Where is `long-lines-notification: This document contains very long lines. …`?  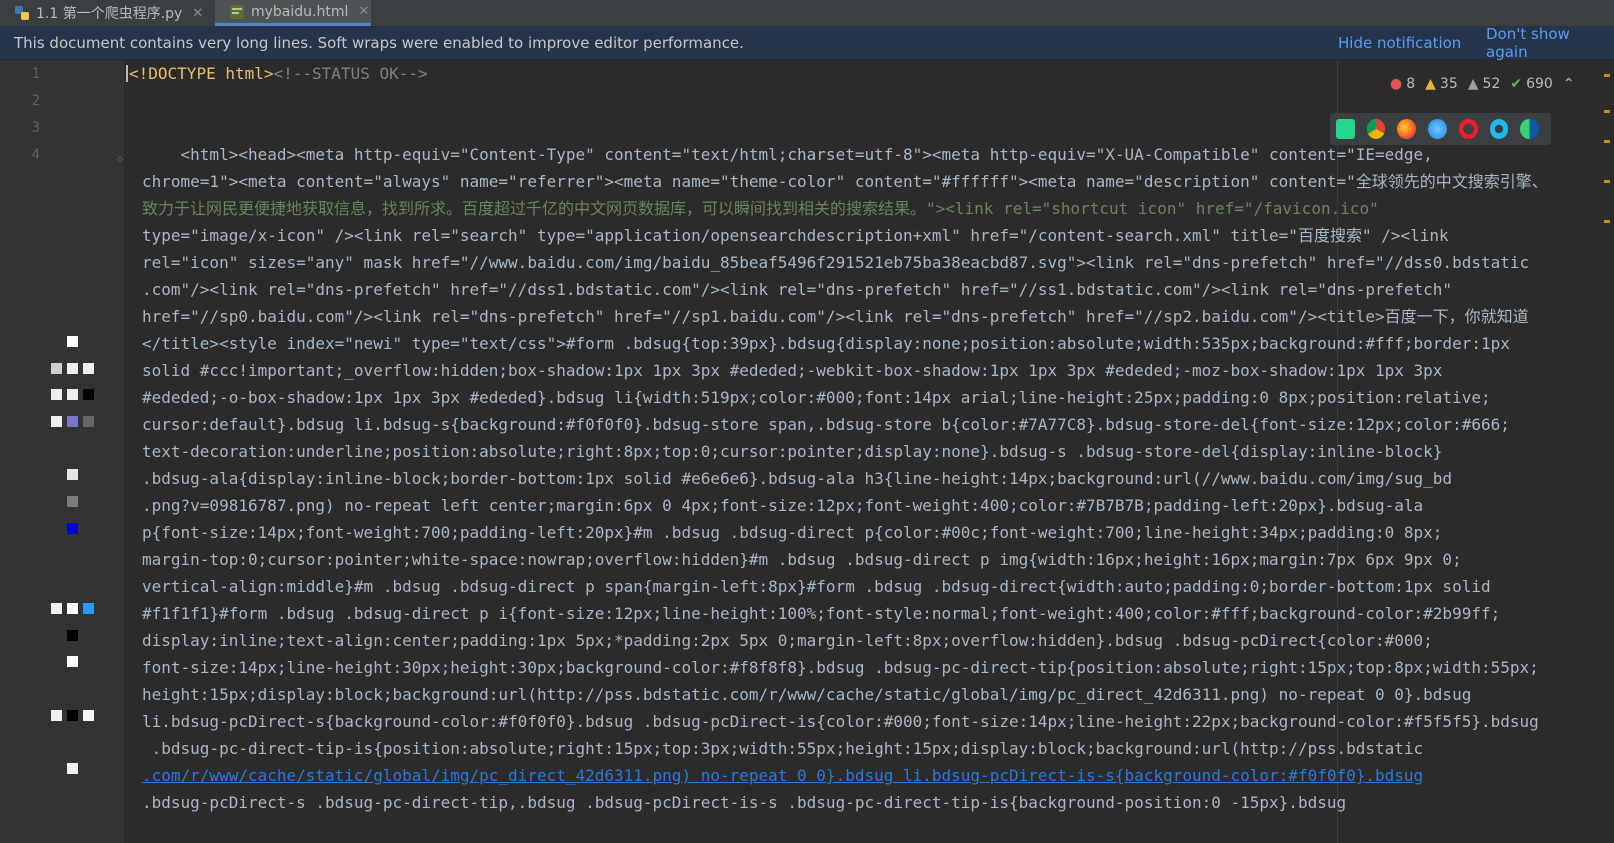
long-lines-notification: This document contains very long lines. … is located at coordinates (807, 43).